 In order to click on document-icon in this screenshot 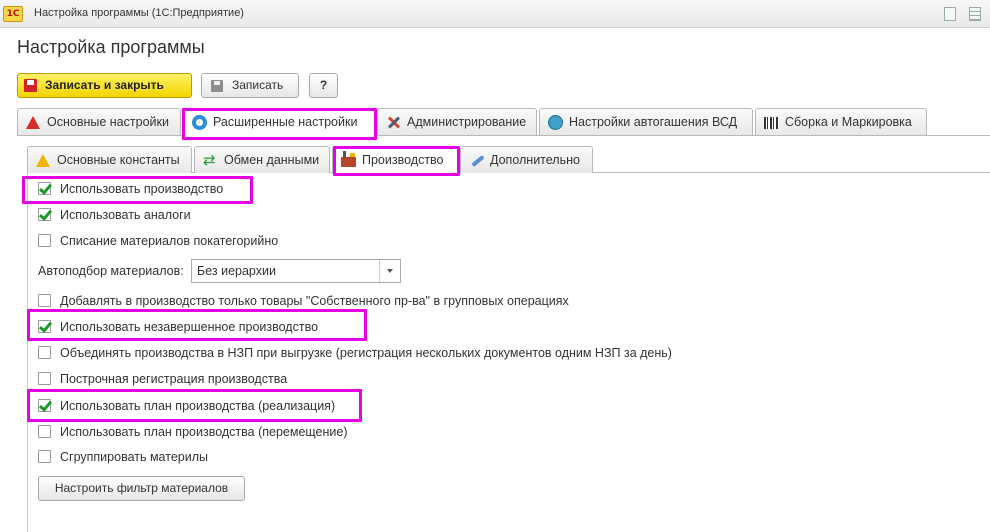, I will do `click(950, 14)`.